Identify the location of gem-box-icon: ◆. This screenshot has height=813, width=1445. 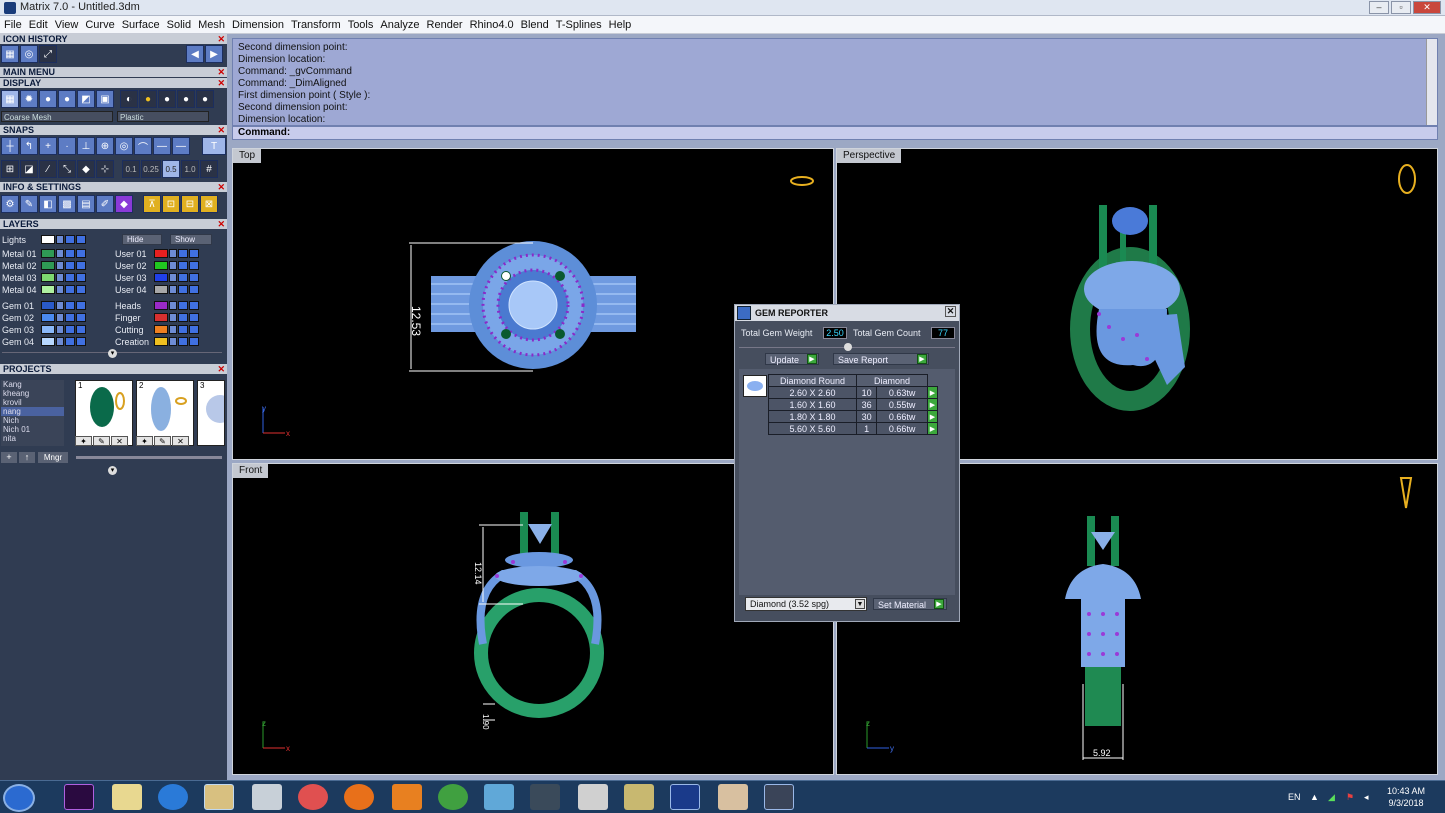
(124, 204).